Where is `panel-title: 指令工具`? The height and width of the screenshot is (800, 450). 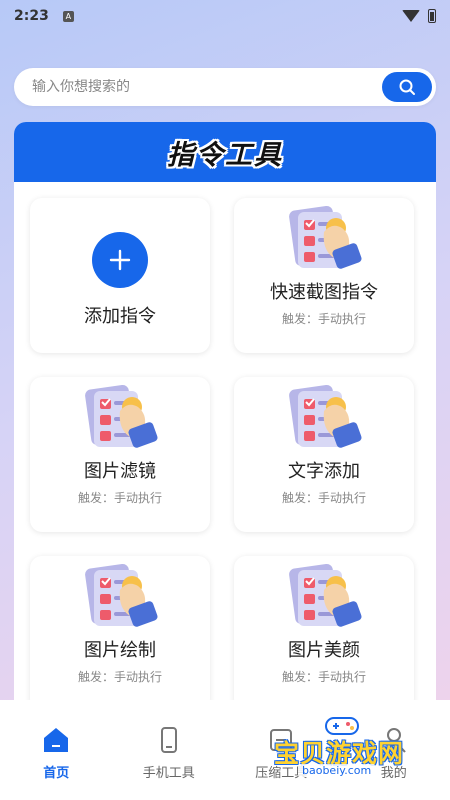 panel-title: 指令工具 is located at coordinates (225, 155).